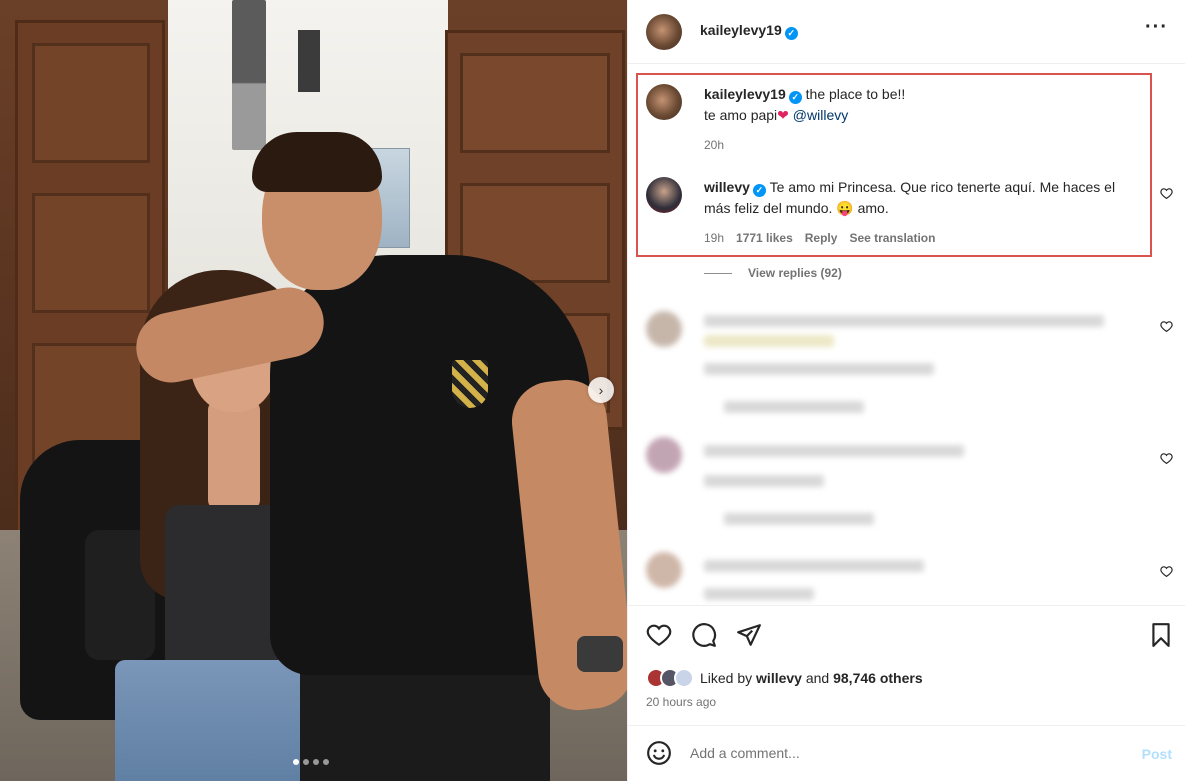 The image size is (1185, 781). I want to click on liker-avatar, so click(684, 678).